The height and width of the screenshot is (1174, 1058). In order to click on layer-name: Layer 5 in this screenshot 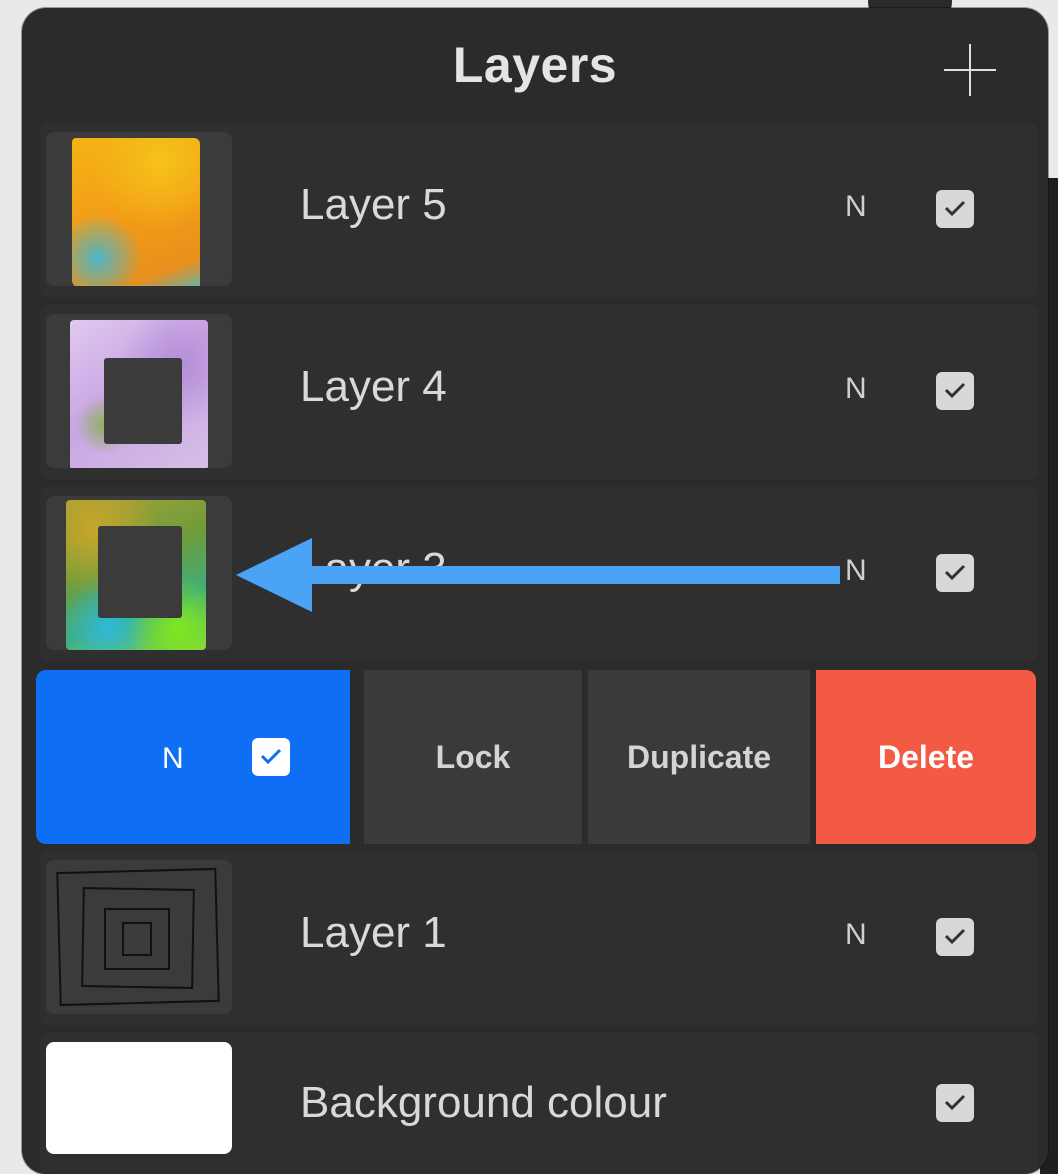, I will do `click(373, 204)`.